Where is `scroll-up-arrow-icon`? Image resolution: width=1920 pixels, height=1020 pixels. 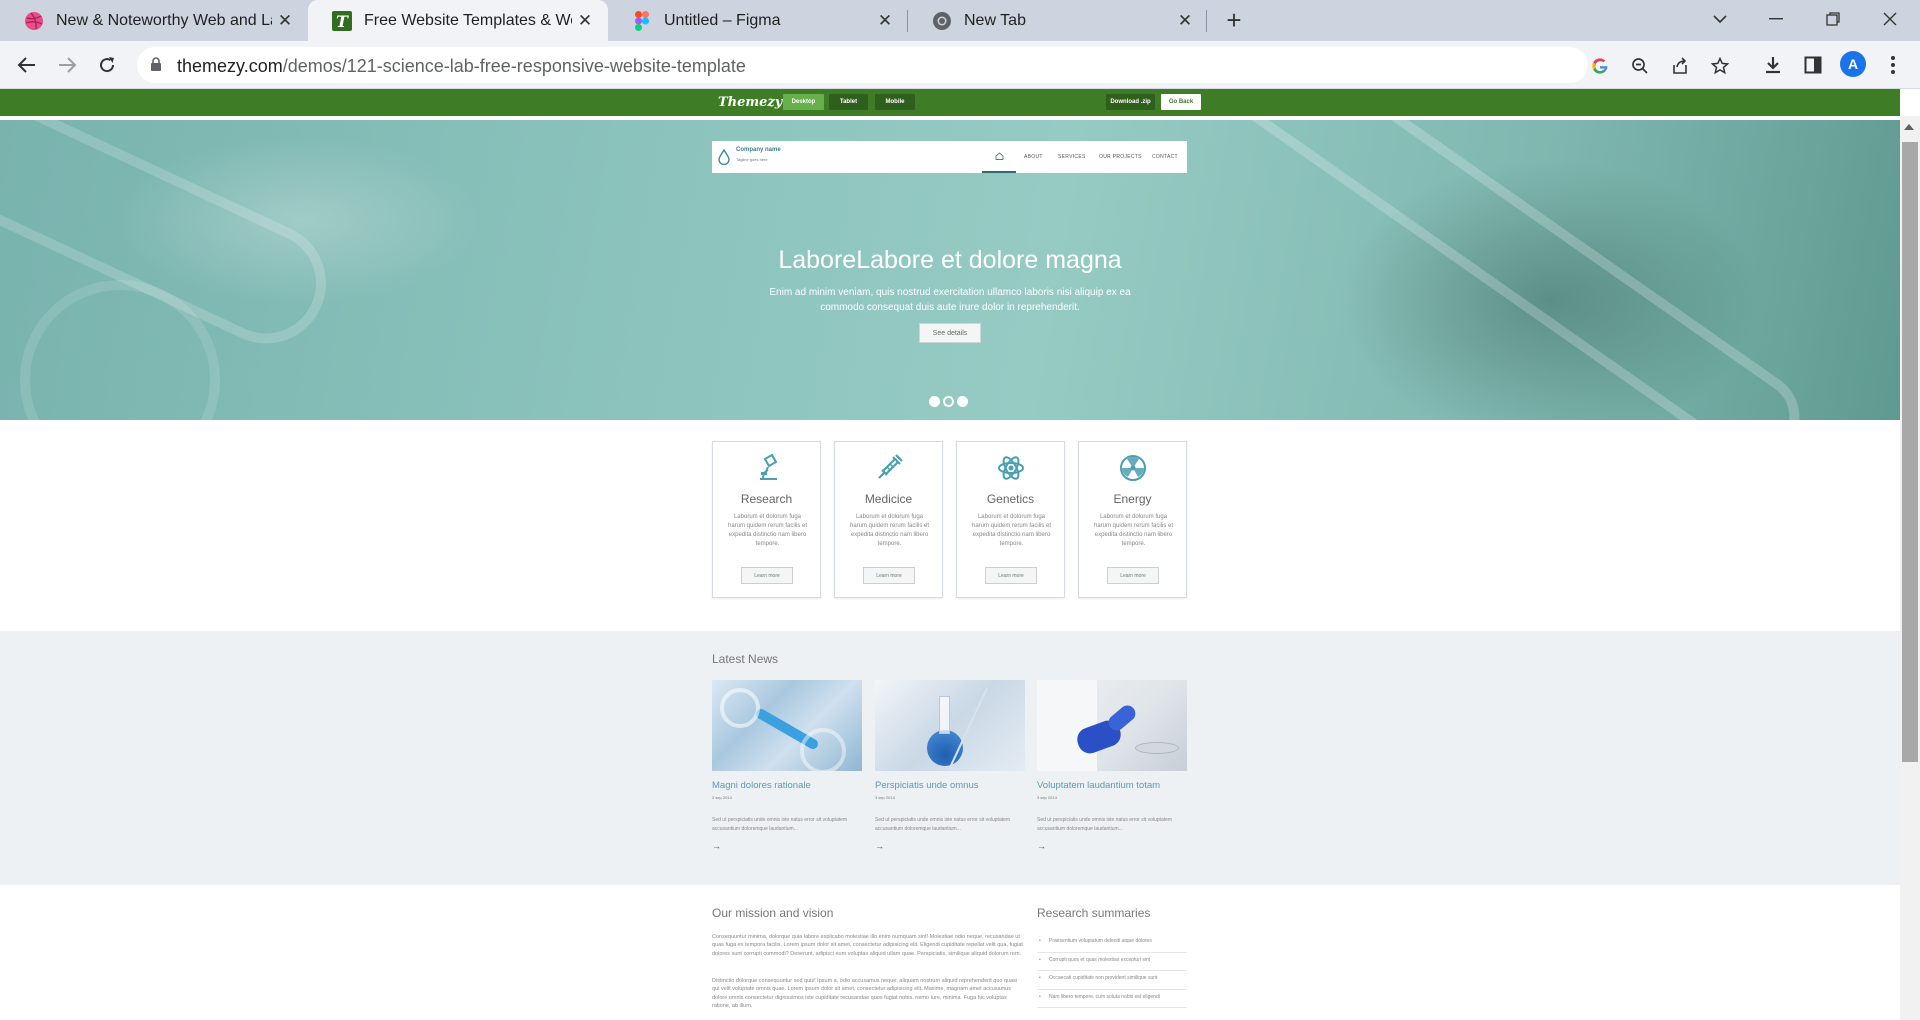 scroll-up-arrow-icon is located at coordinates (1909, 127).